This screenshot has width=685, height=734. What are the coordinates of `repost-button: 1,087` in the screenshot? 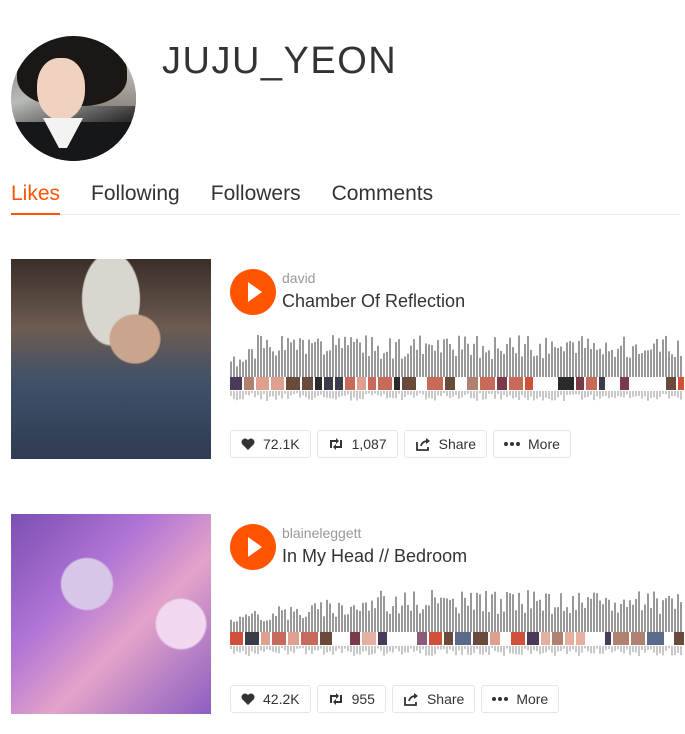 It's located at (357, 444).